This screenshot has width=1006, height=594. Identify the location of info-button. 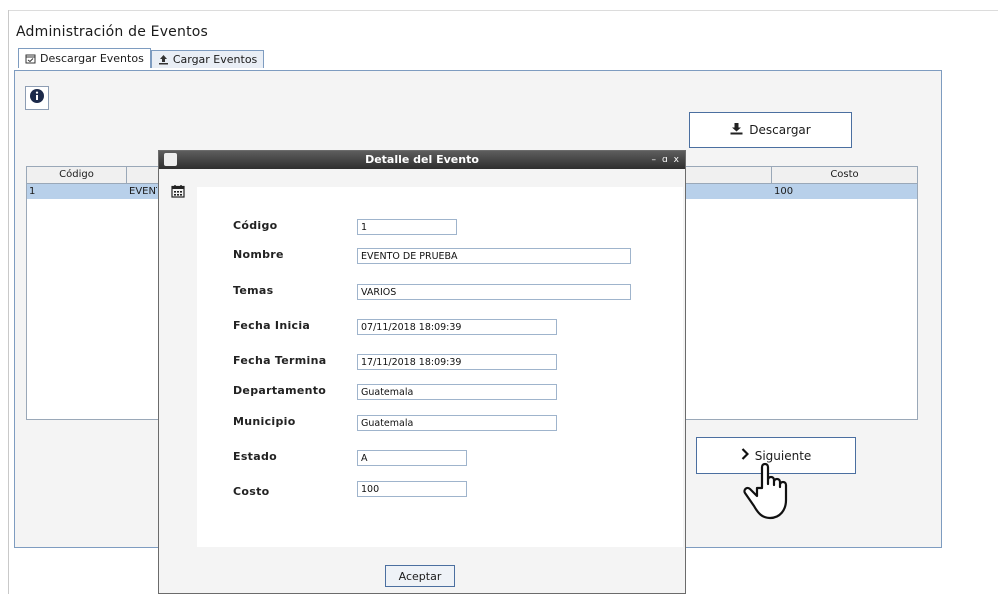
(37, 98).